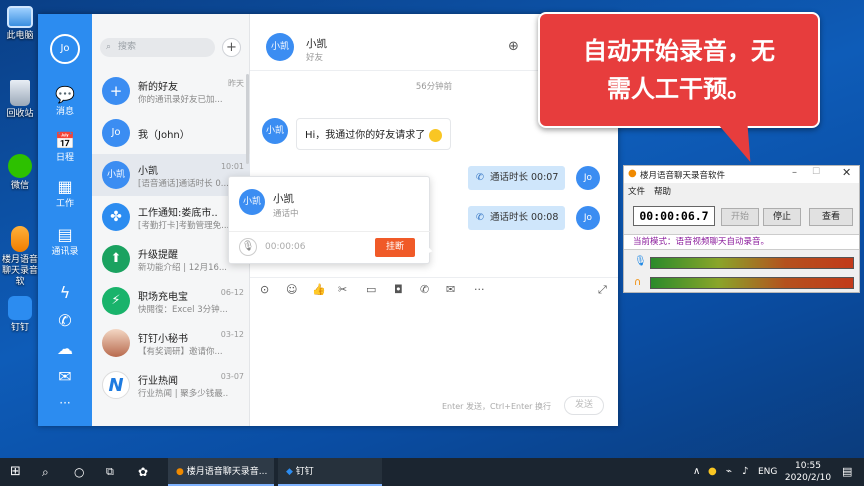 The image size is (864, 486). I want to click on language-indicator: ENG, so click(767, 472).